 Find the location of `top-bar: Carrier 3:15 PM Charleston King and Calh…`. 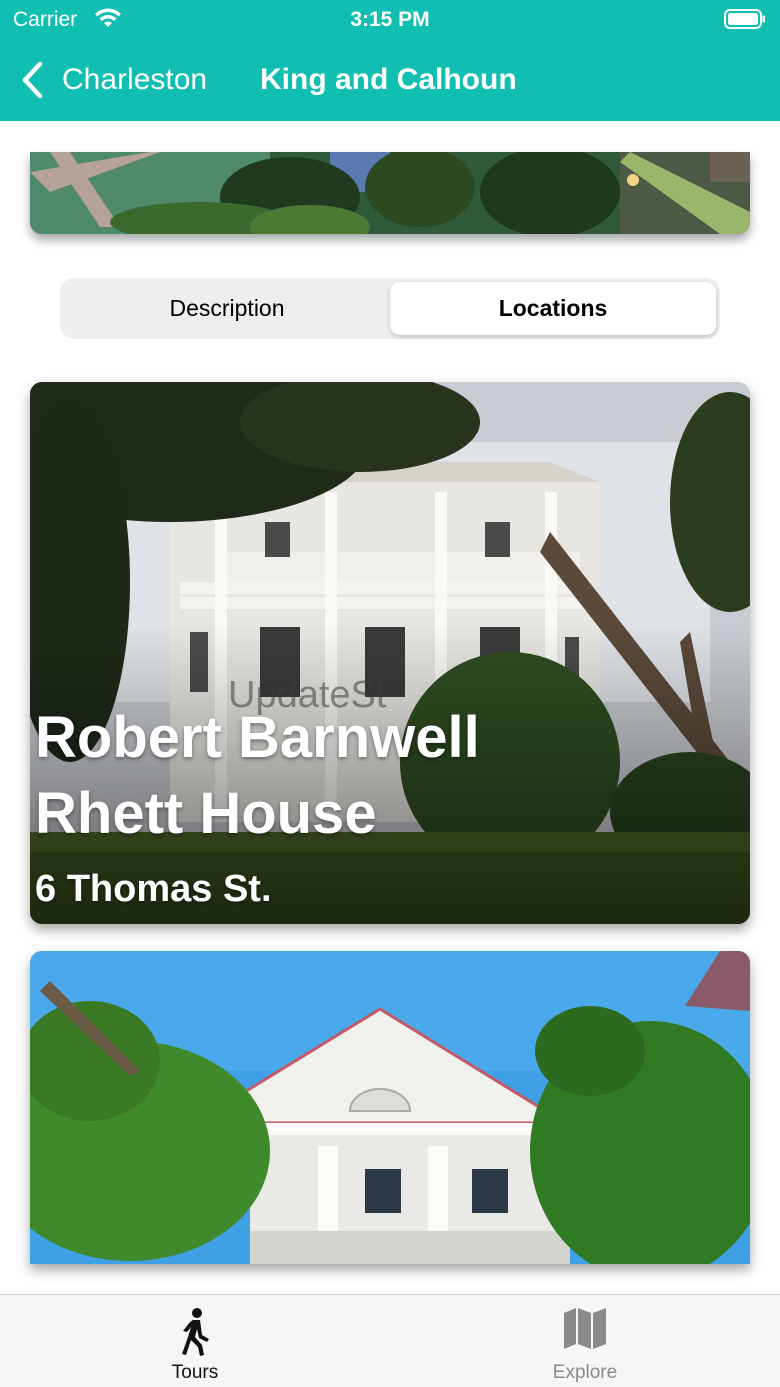

top-bar: Carrier 3:15 PM Charleston King and Calh… is located at coordinates (390, 60).